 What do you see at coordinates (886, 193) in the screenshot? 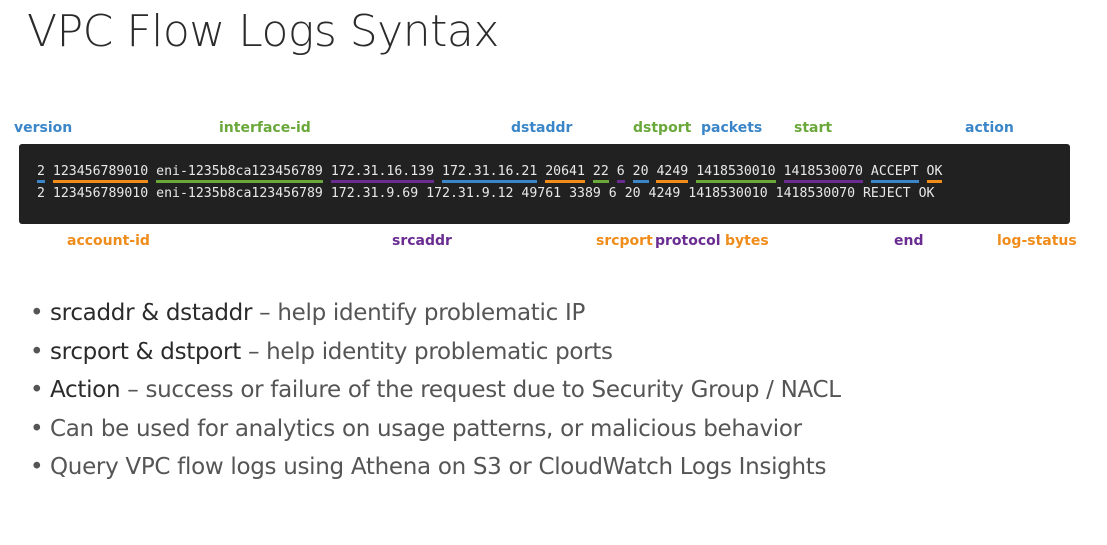
I see `log-field: REJECT` at bounding box center [886, 193].